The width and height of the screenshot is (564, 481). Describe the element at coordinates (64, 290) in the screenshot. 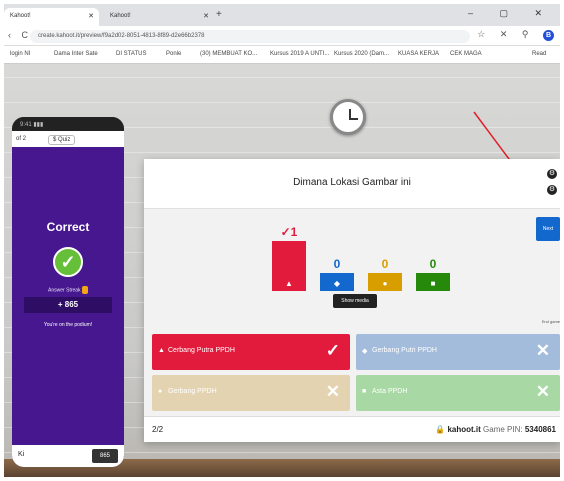

I see `streak-label: Answer Streak` at that location.